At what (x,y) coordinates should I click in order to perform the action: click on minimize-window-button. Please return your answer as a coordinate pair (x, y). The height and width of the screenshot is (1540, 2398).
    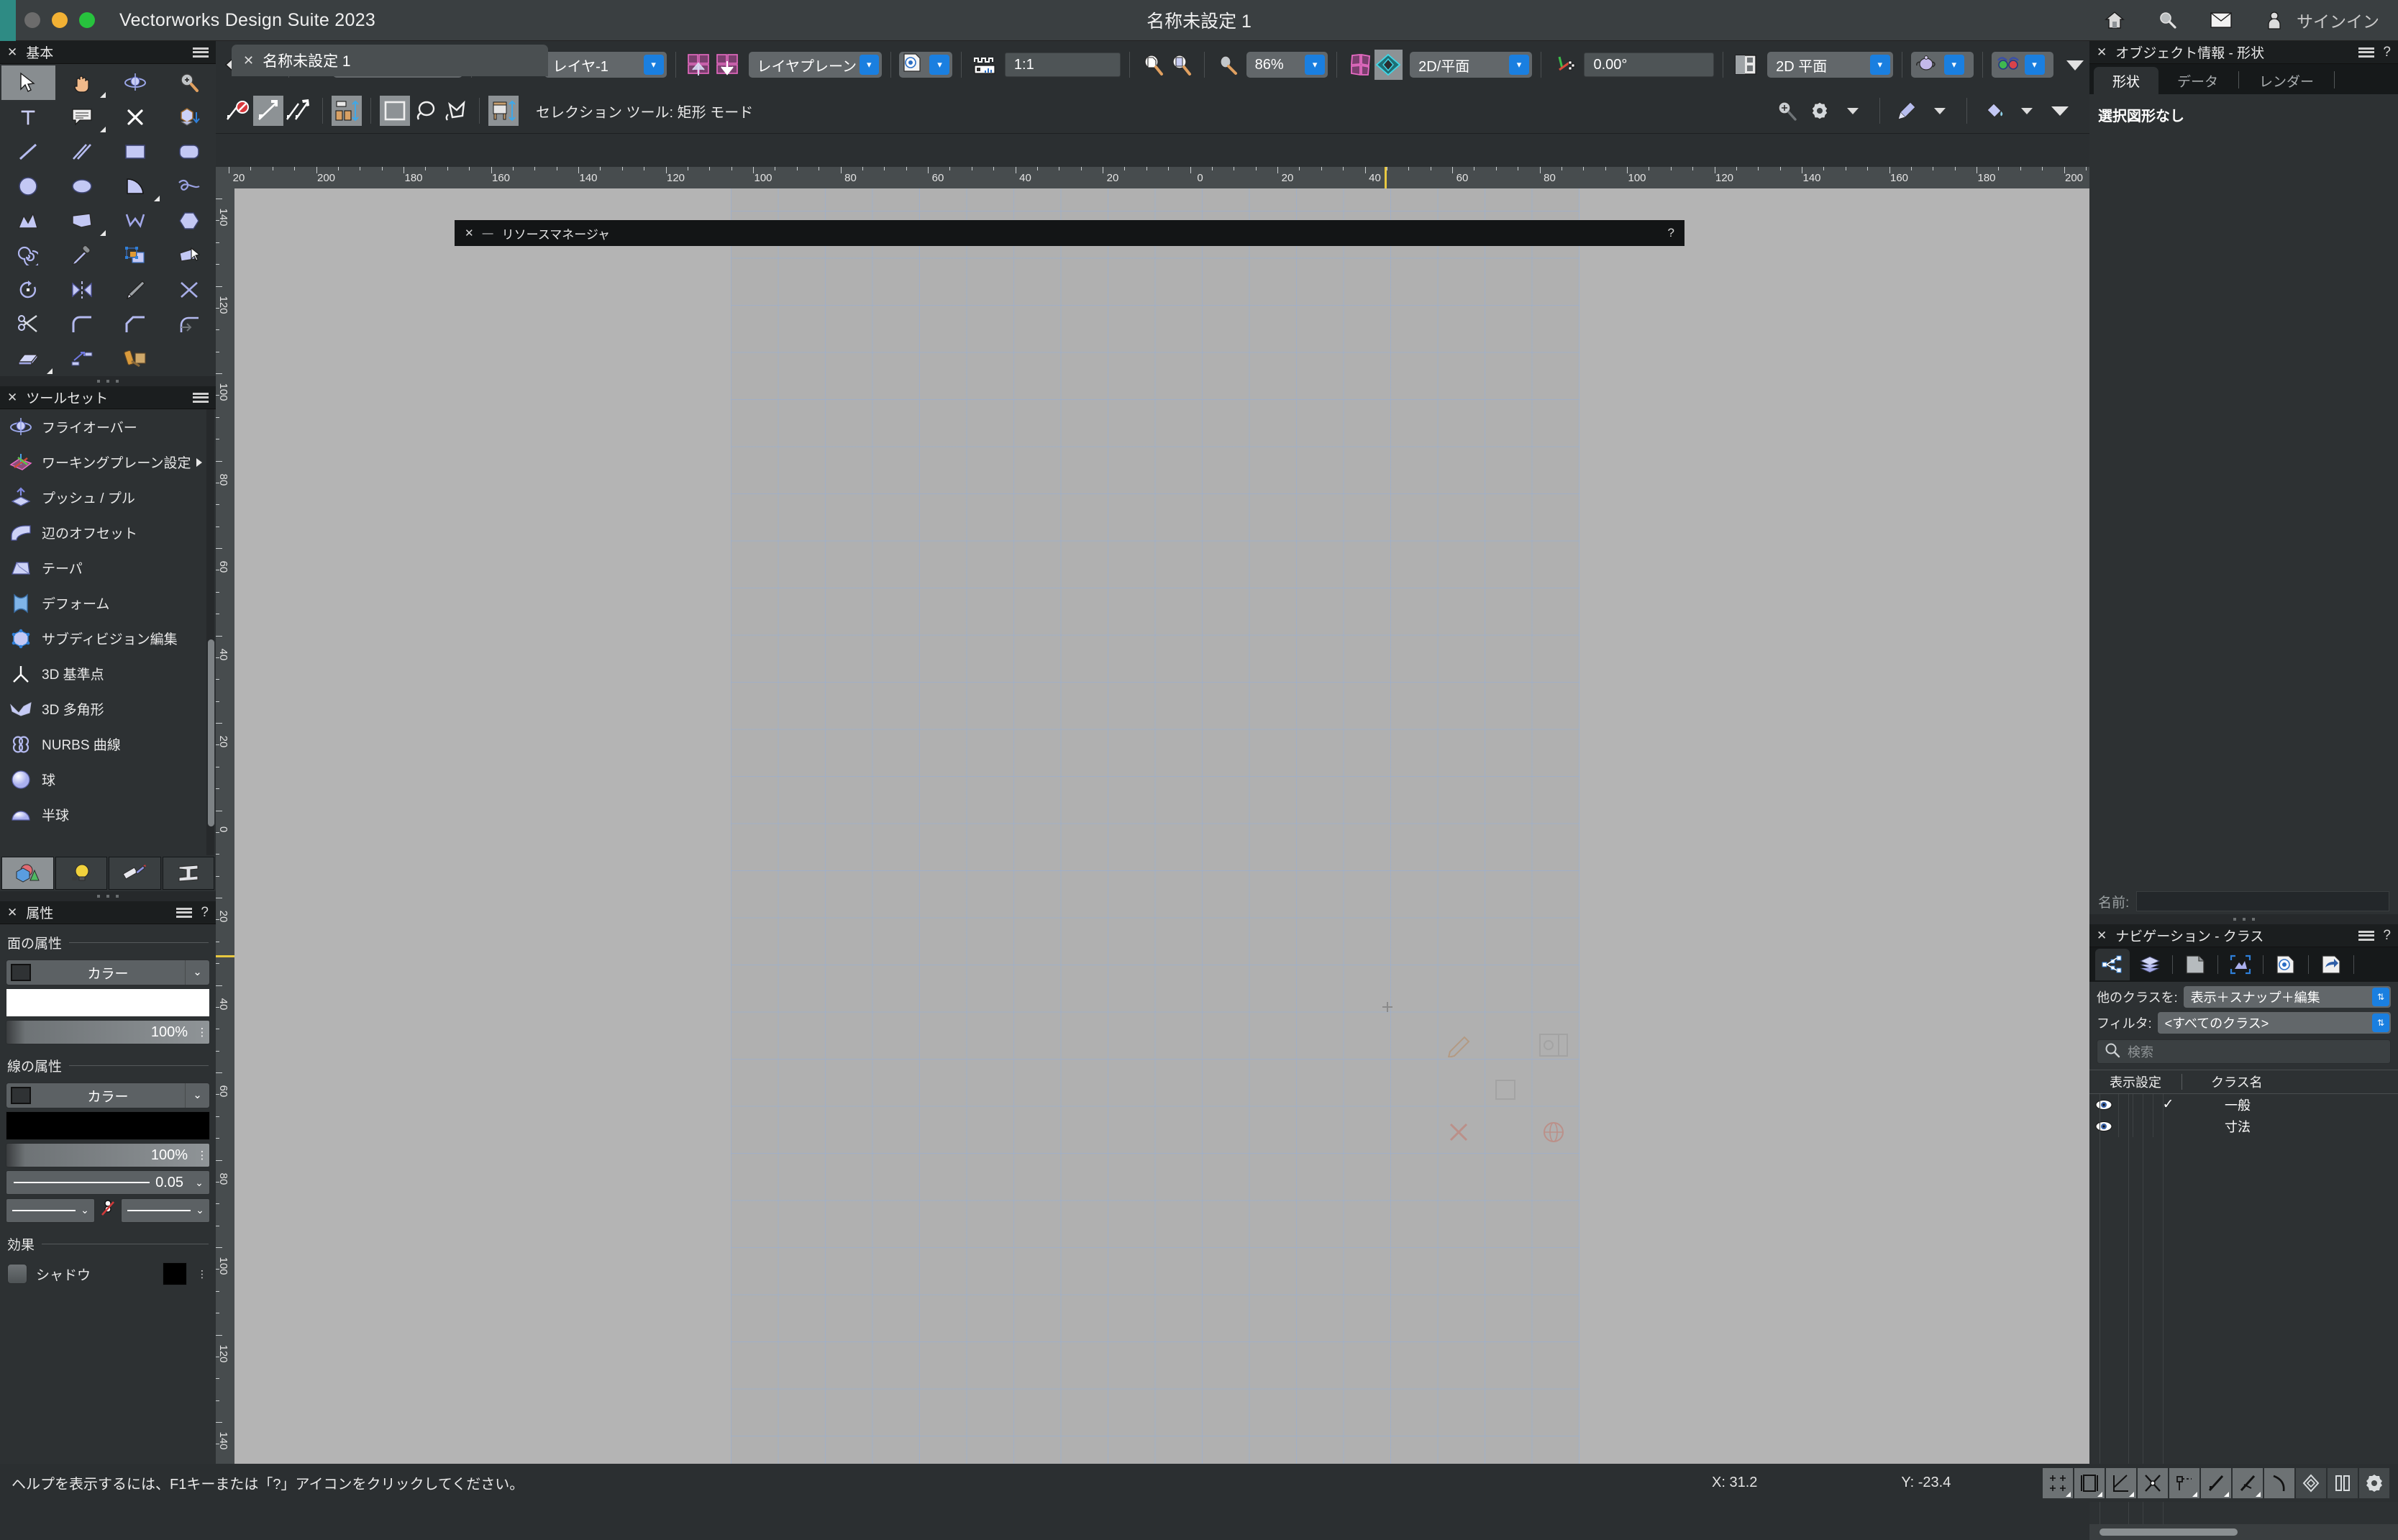
    Looking at the image, I should click on (60, 20).